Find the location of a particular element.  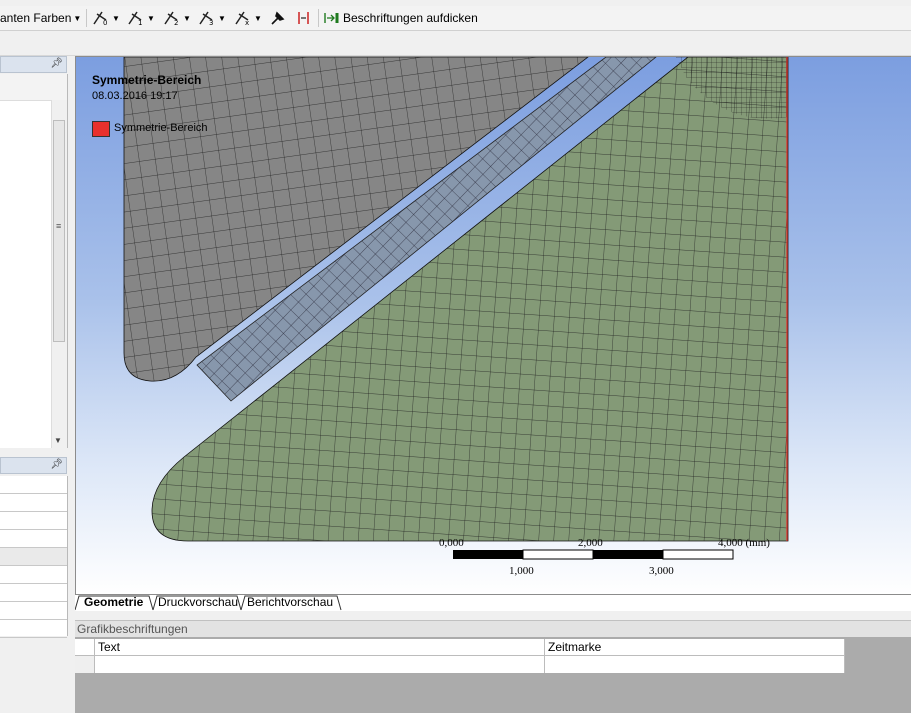

edge-2-icon: 2 is located at coordinates (171, 18).